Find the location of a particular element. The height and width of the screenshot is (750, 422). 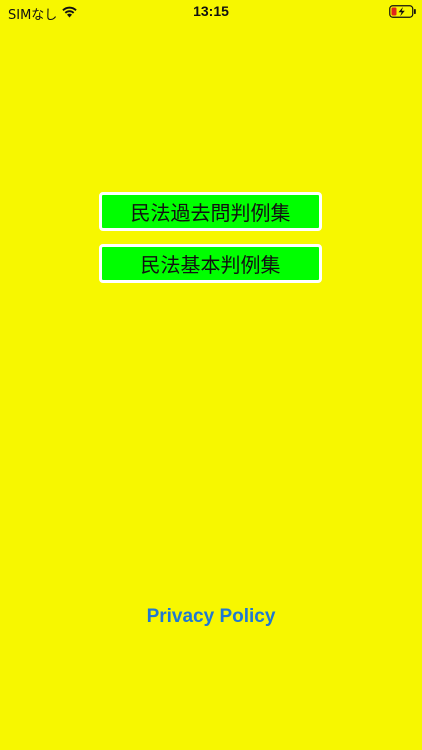

battery-charging-icon is located at coordinates (402, 11).